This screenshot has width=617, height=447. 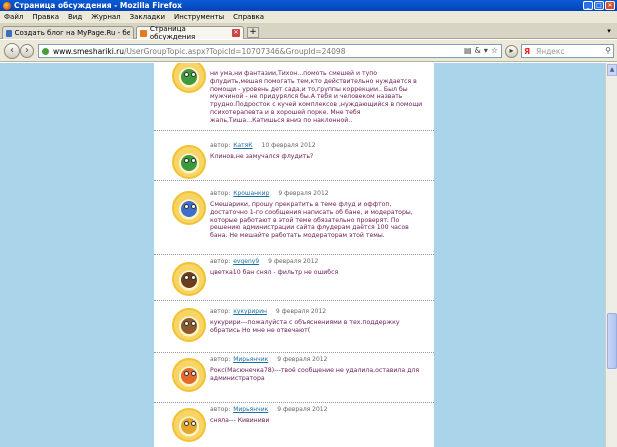 What do you see at coordinates (609, 32) in the screenshot?
I see `tab-list-icon: ▾` at bounding box center [609, 32].